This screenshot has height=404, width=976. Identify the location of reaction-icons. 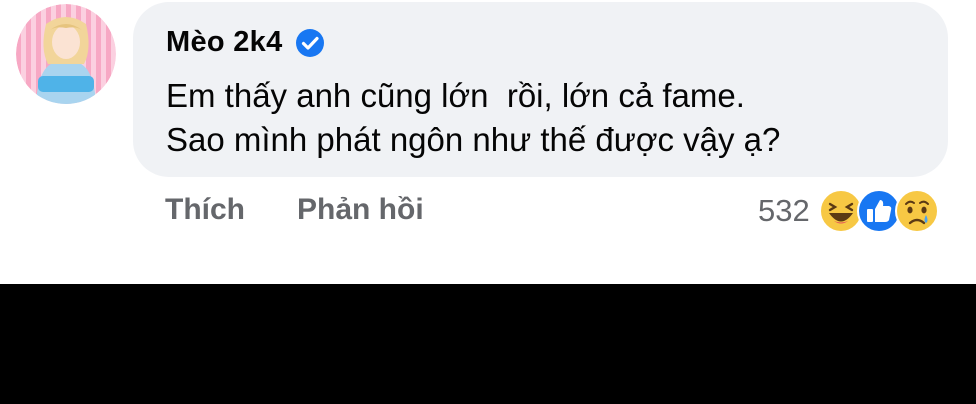
(879, 211).